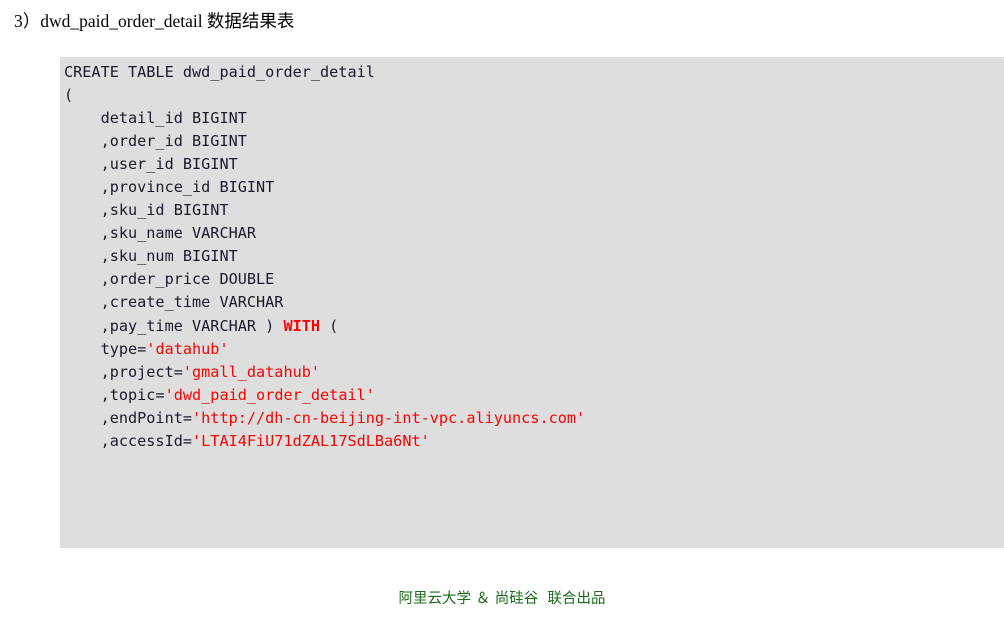 This screenshot has width=1004, height=634. Describe the element at coordinates (532, 372) in the screenshot. I see `code-line: ,project='gmall_datahub'` at that location.